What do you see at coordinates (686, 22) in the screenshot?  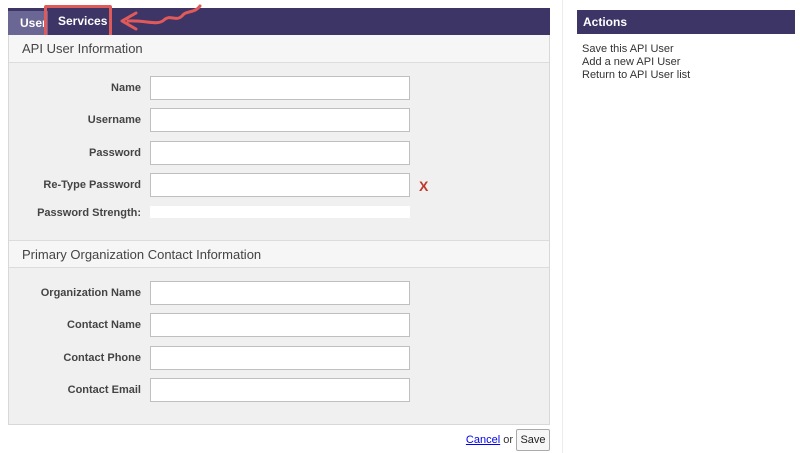 I see `actions-header: Actions` at bounding box center [686, 22].